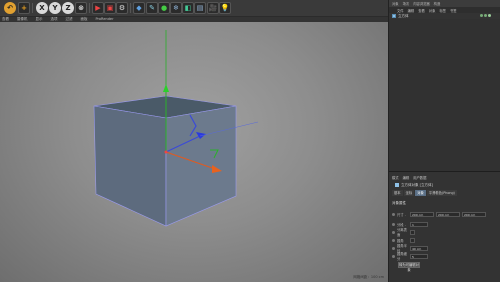  I want to click on segments-label: 分段 ., so click(401, 224).